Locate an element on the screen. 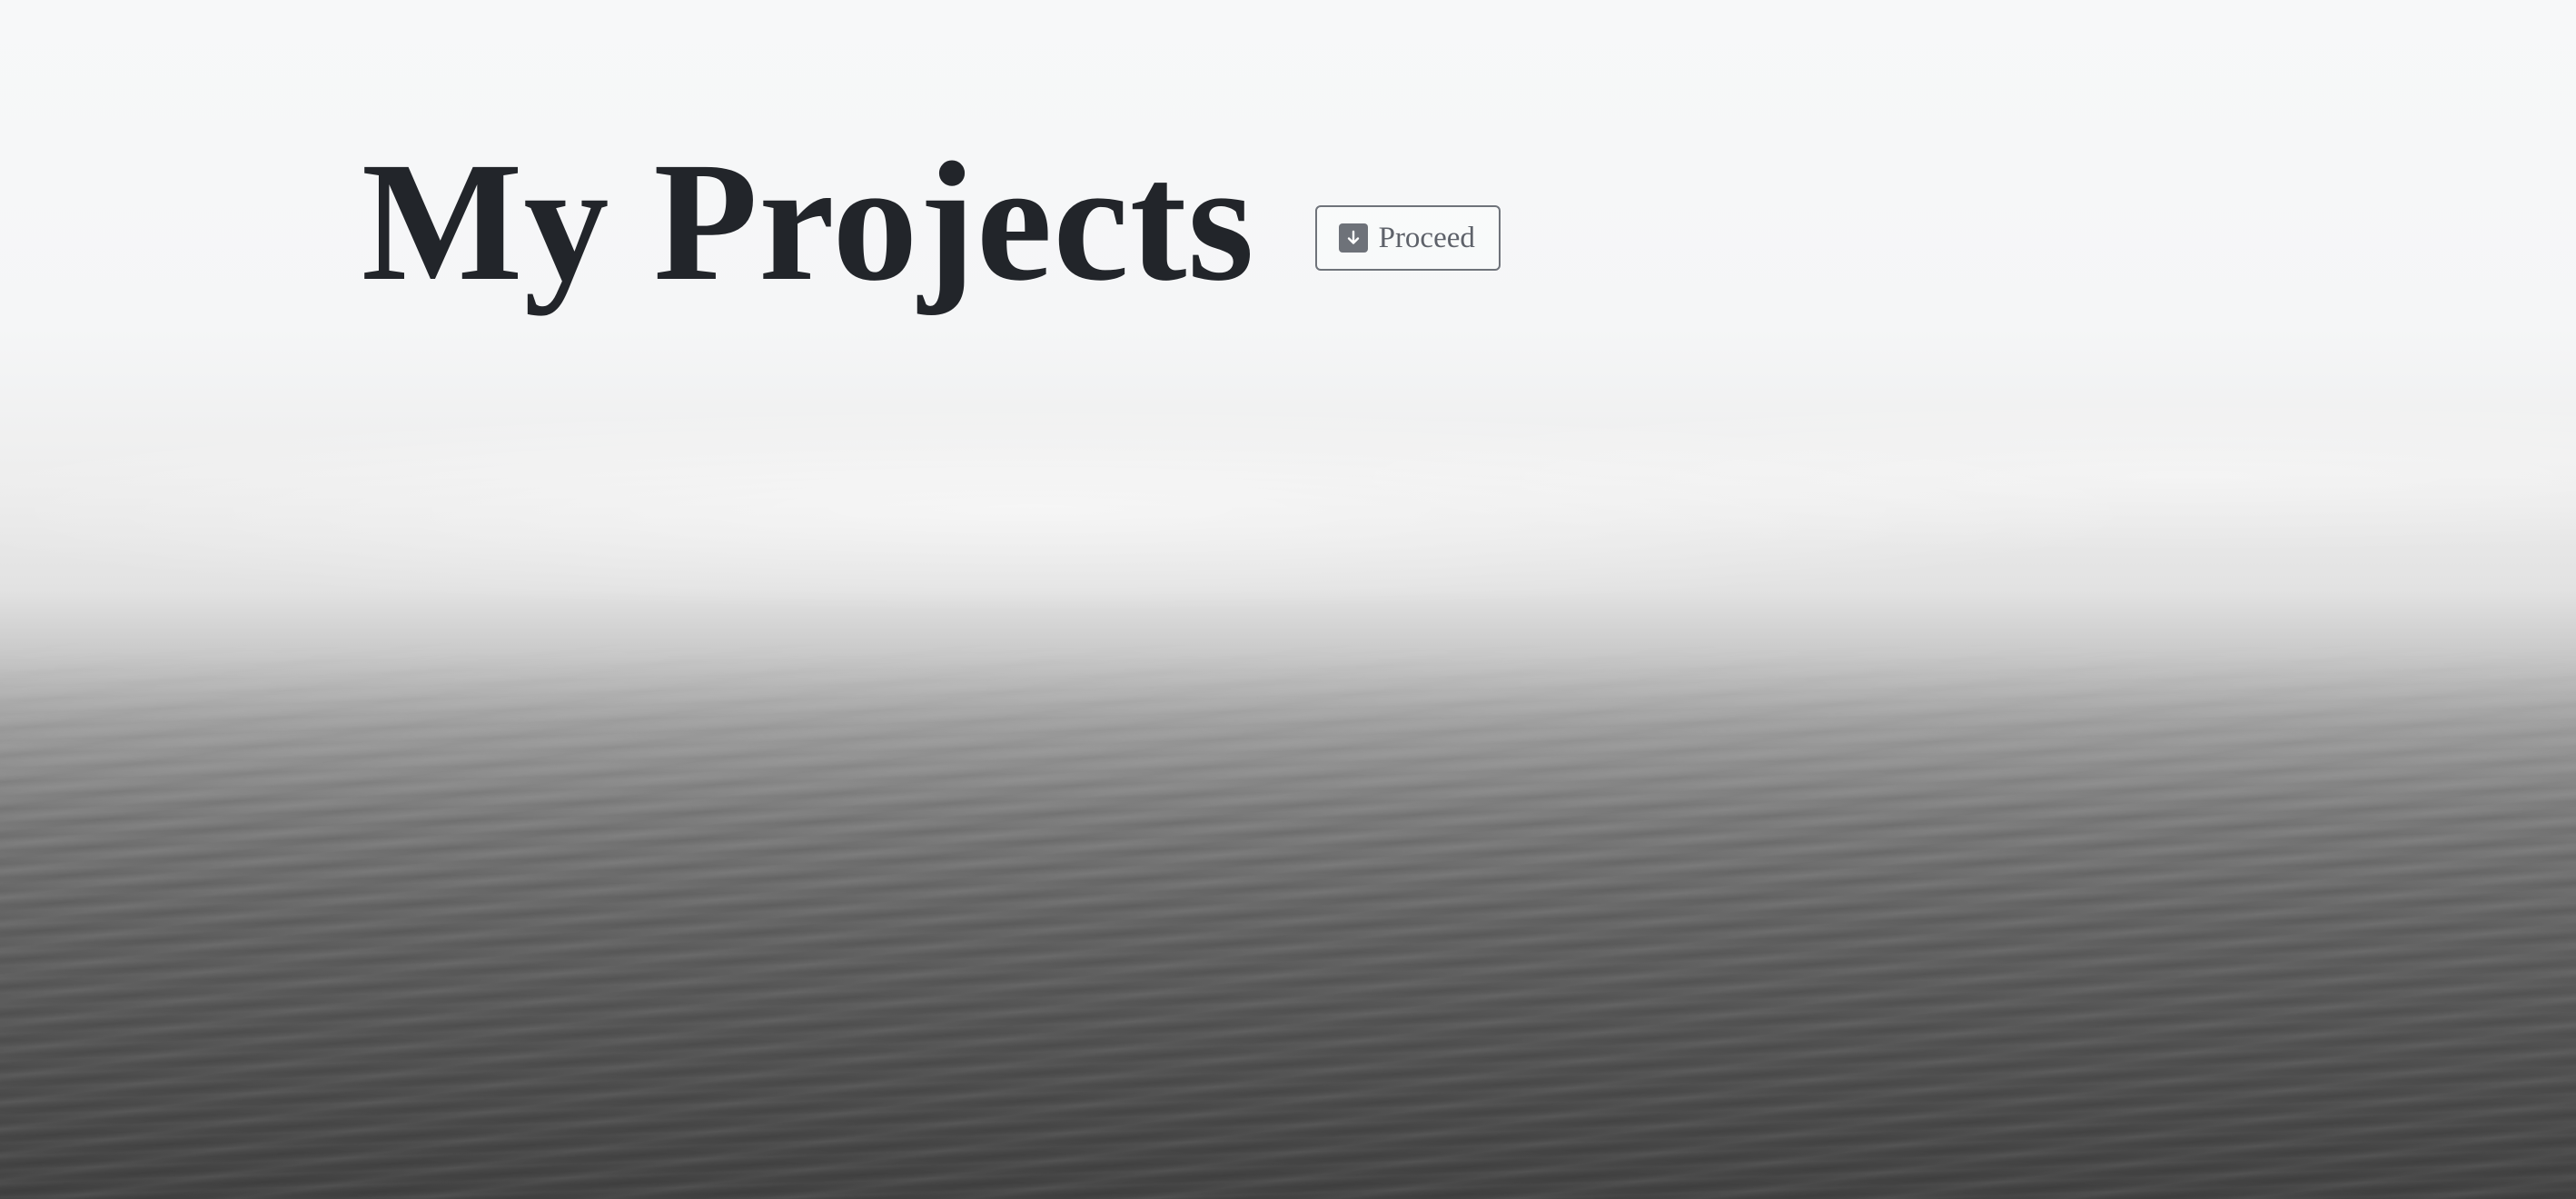 The height and width of the screenshot is (1199, 2576). proceed-button: Proceed is located at coordinates (1407, 238).